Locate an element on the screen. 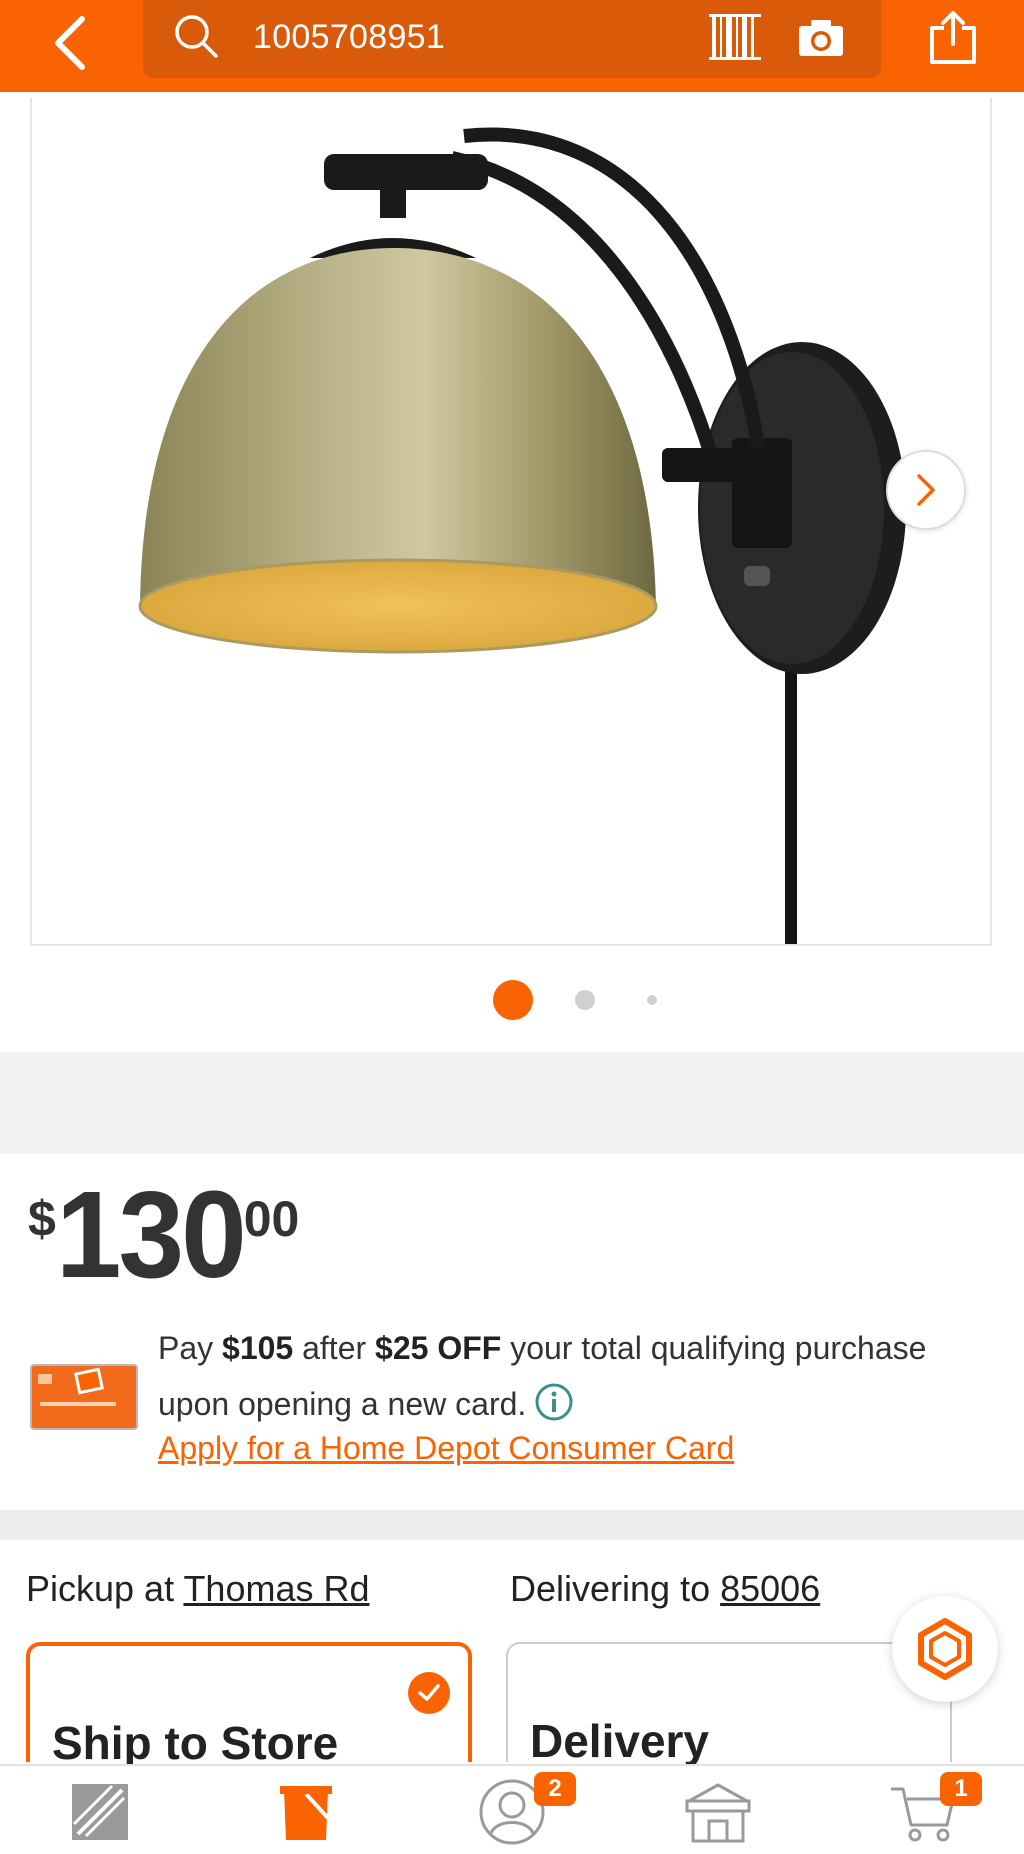 This screenshot has height=1854, width=1024. carousel-dots is located at coordinates (512, 1000).